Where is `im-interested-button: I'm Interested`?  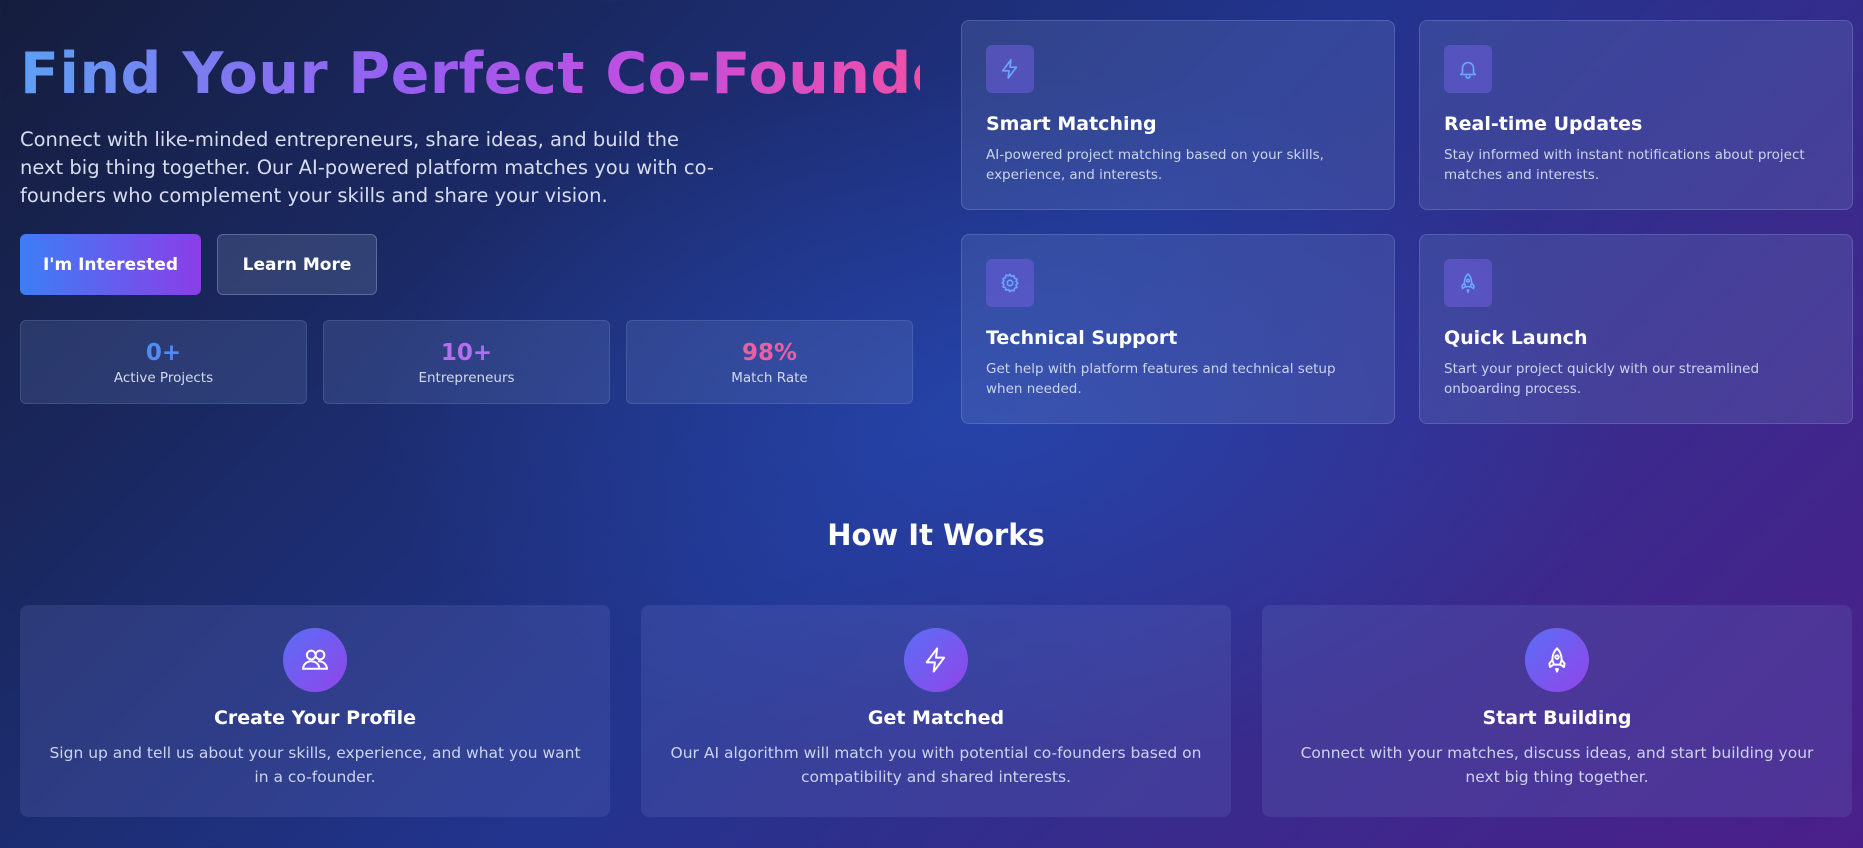
im-interested-button: I'm Interested is located at coordinates (110, 264).